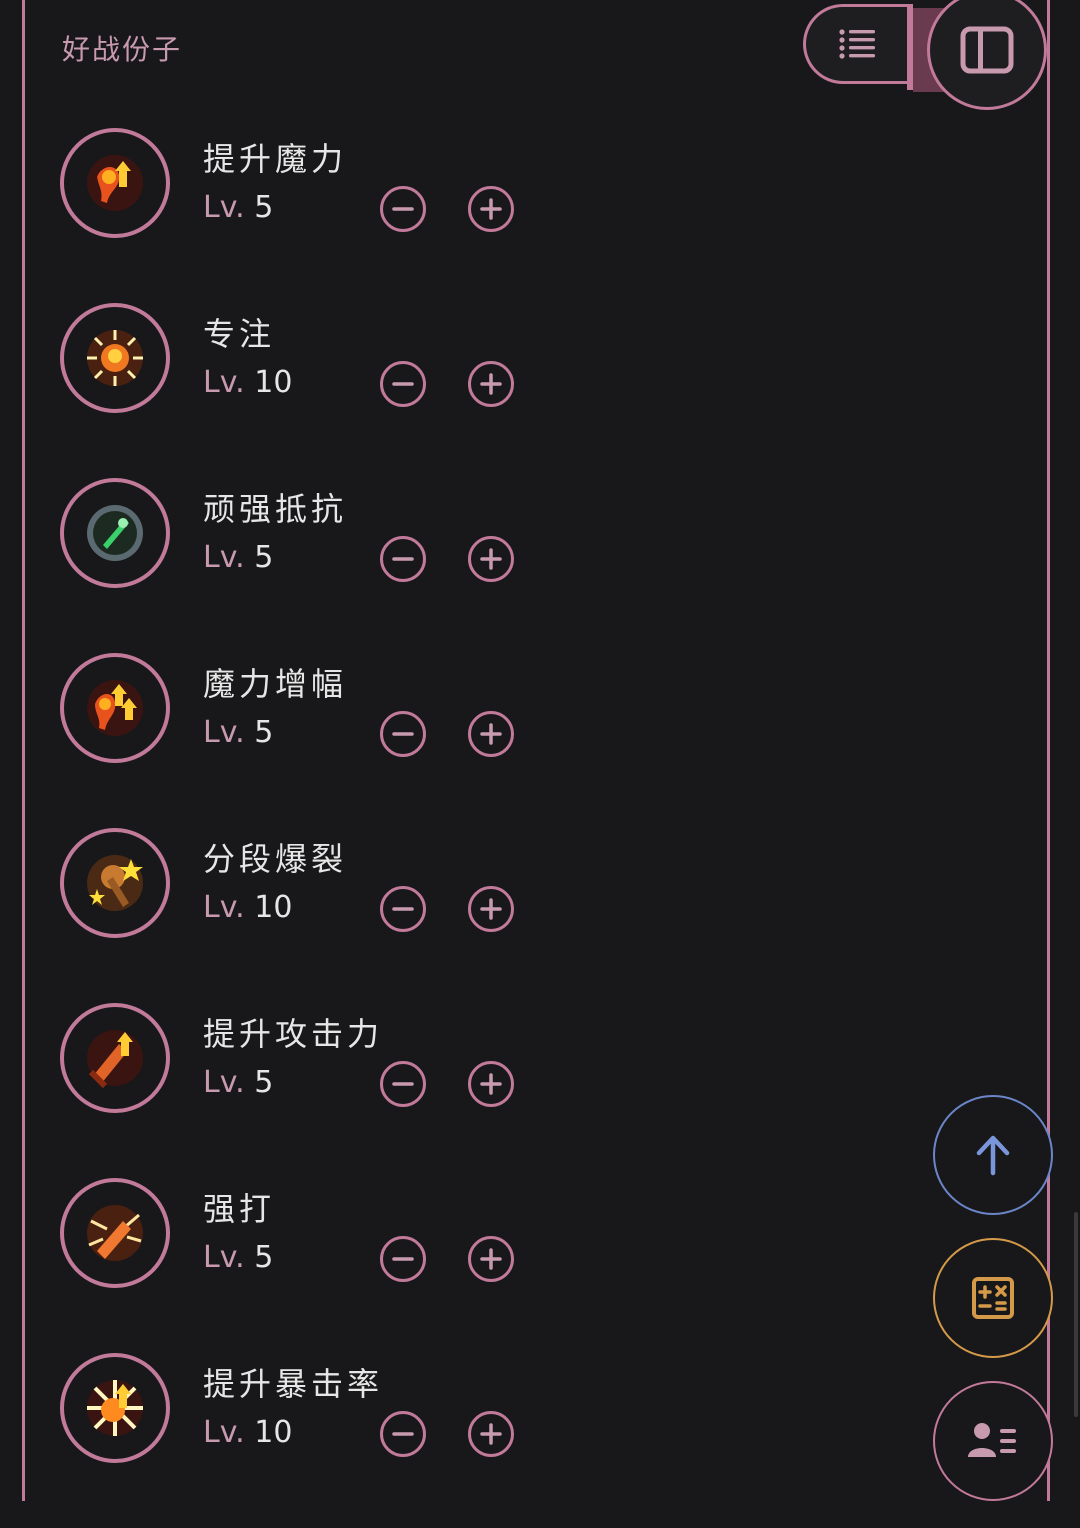 The image size is (1080, 1528). What do you see at coordinates (987, 50) in the screenshot?
I see `sidebar-panel-icon` at bounding box center [987, 50].